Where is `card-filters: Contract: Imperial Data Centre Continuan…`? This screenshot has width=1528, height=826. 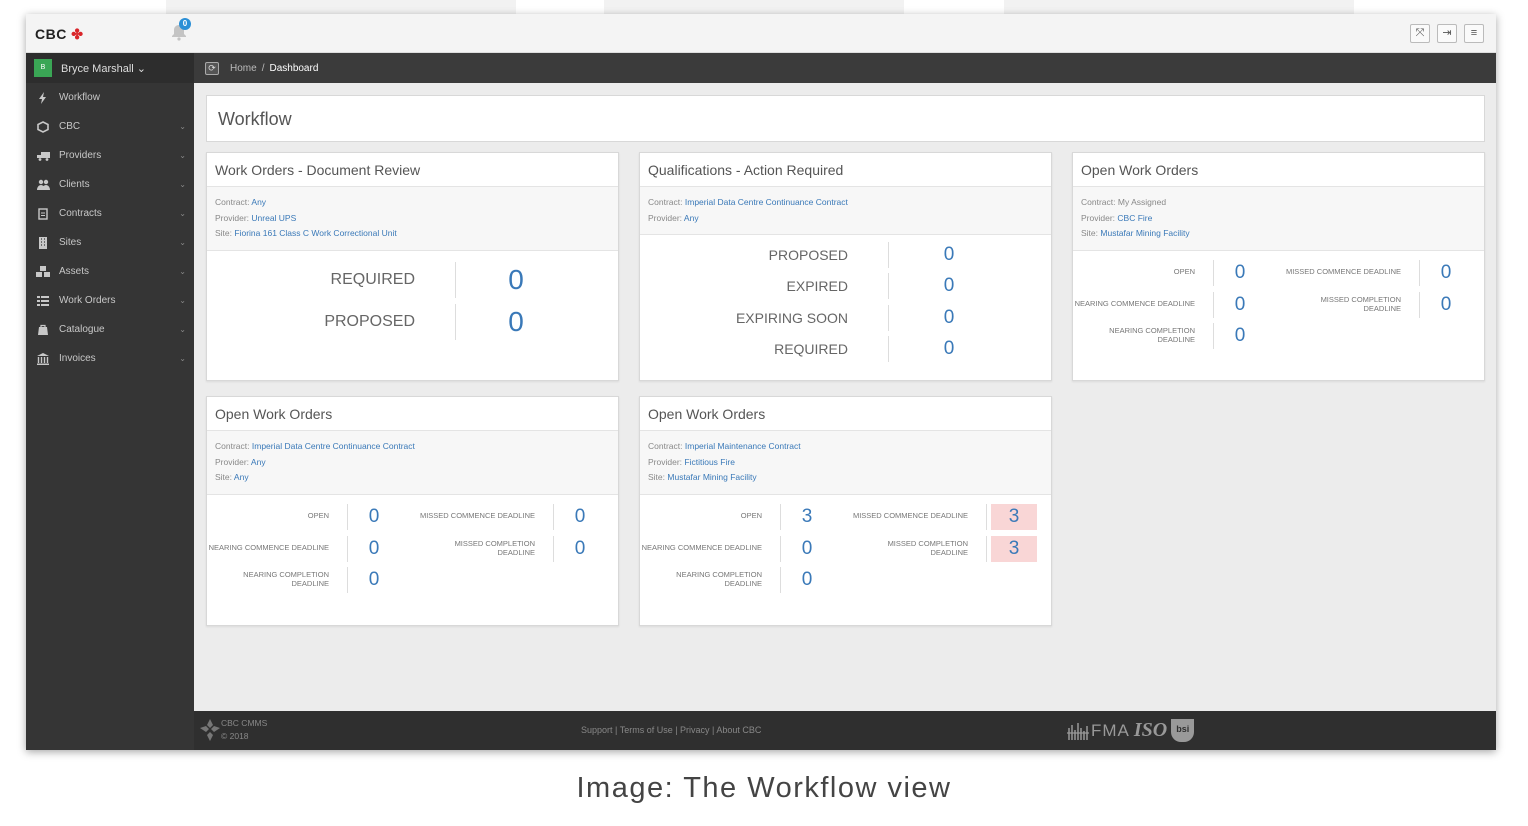 card-filters: Contract: Imperial Data Centre Continuan… is located at coordinates (412, 463).